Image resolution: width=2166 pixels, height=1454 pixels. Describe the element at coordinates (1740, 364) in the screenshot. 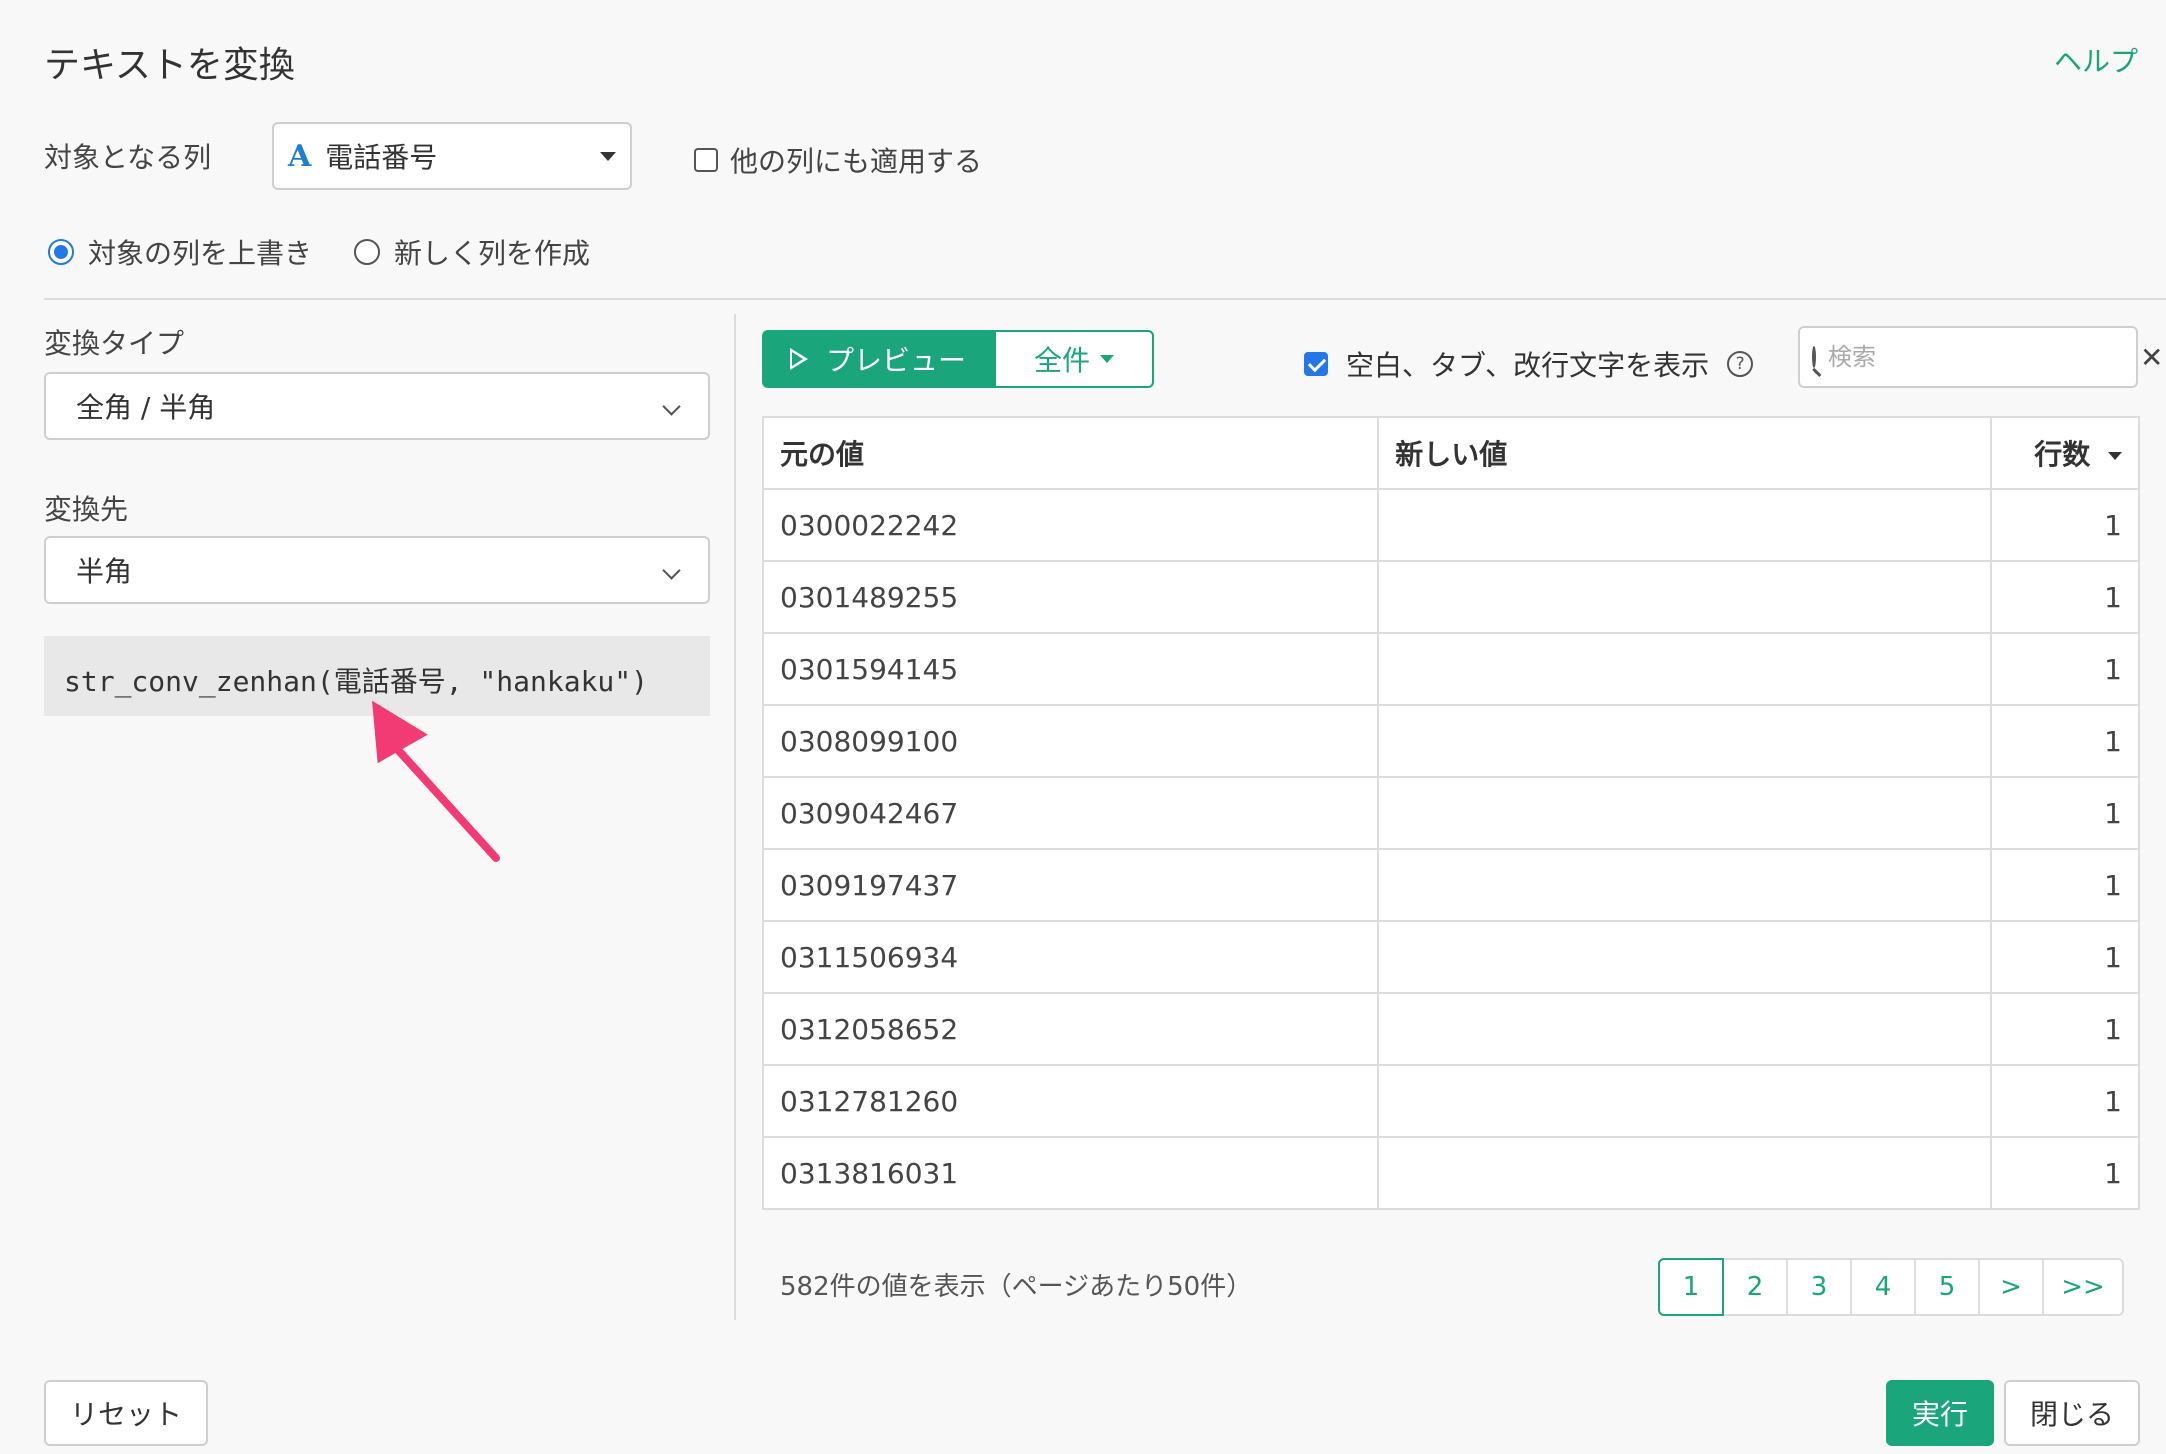

I see `help-circle-icon: ?` at that location.